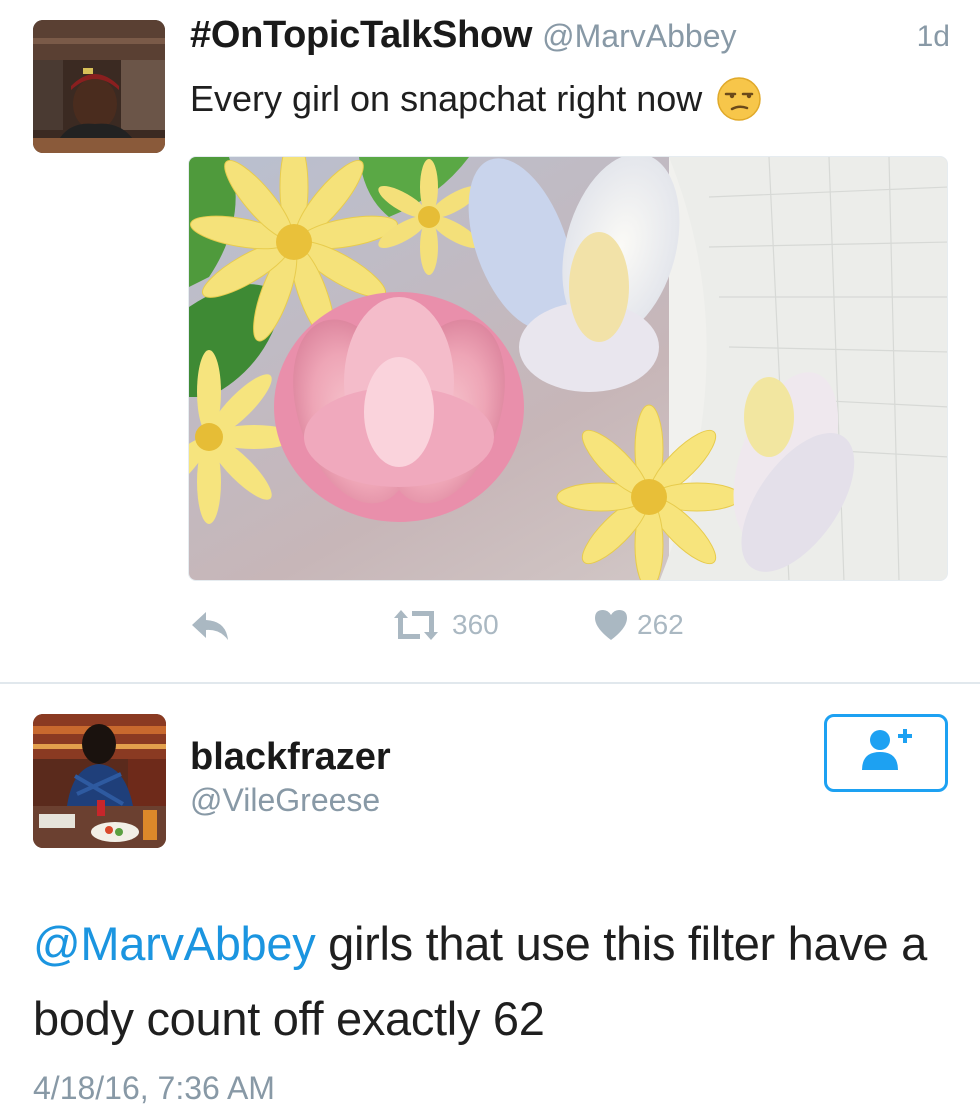 The height and width of the screenshot is (1119, 980). I want to click on unamused-face-icon, so click(739, 99).